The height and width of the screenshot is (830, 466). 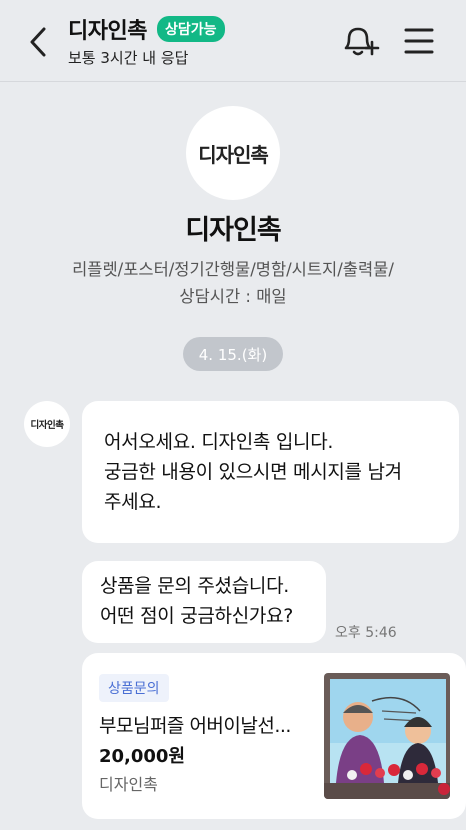 I want to click on menu-button, so click(x=419, y=41).